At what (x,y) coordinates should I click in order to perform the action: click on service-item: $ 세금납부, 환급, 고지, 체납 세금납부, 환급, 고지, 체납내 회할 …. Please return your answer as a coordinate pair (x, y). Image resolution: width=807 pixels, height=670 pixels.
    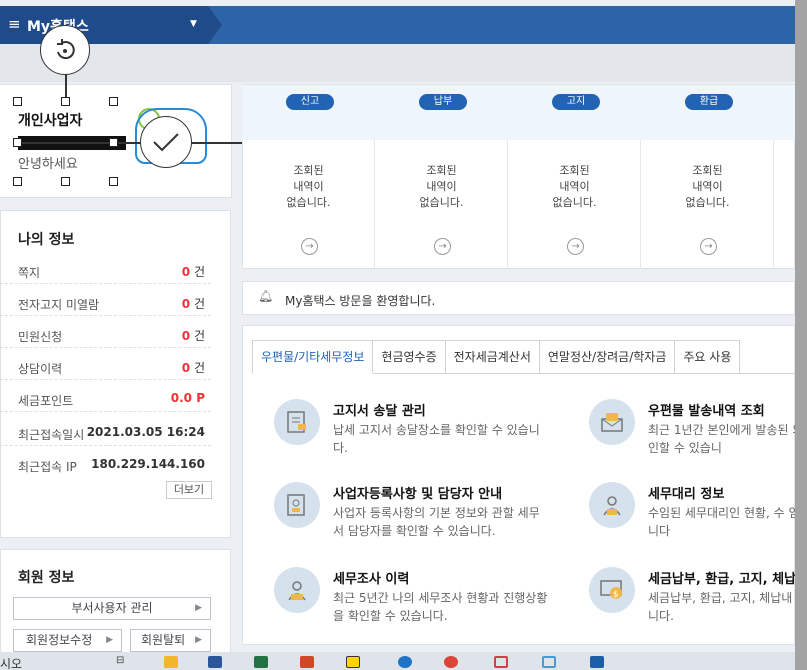
    Looking at the image, I should click on (692, 602).